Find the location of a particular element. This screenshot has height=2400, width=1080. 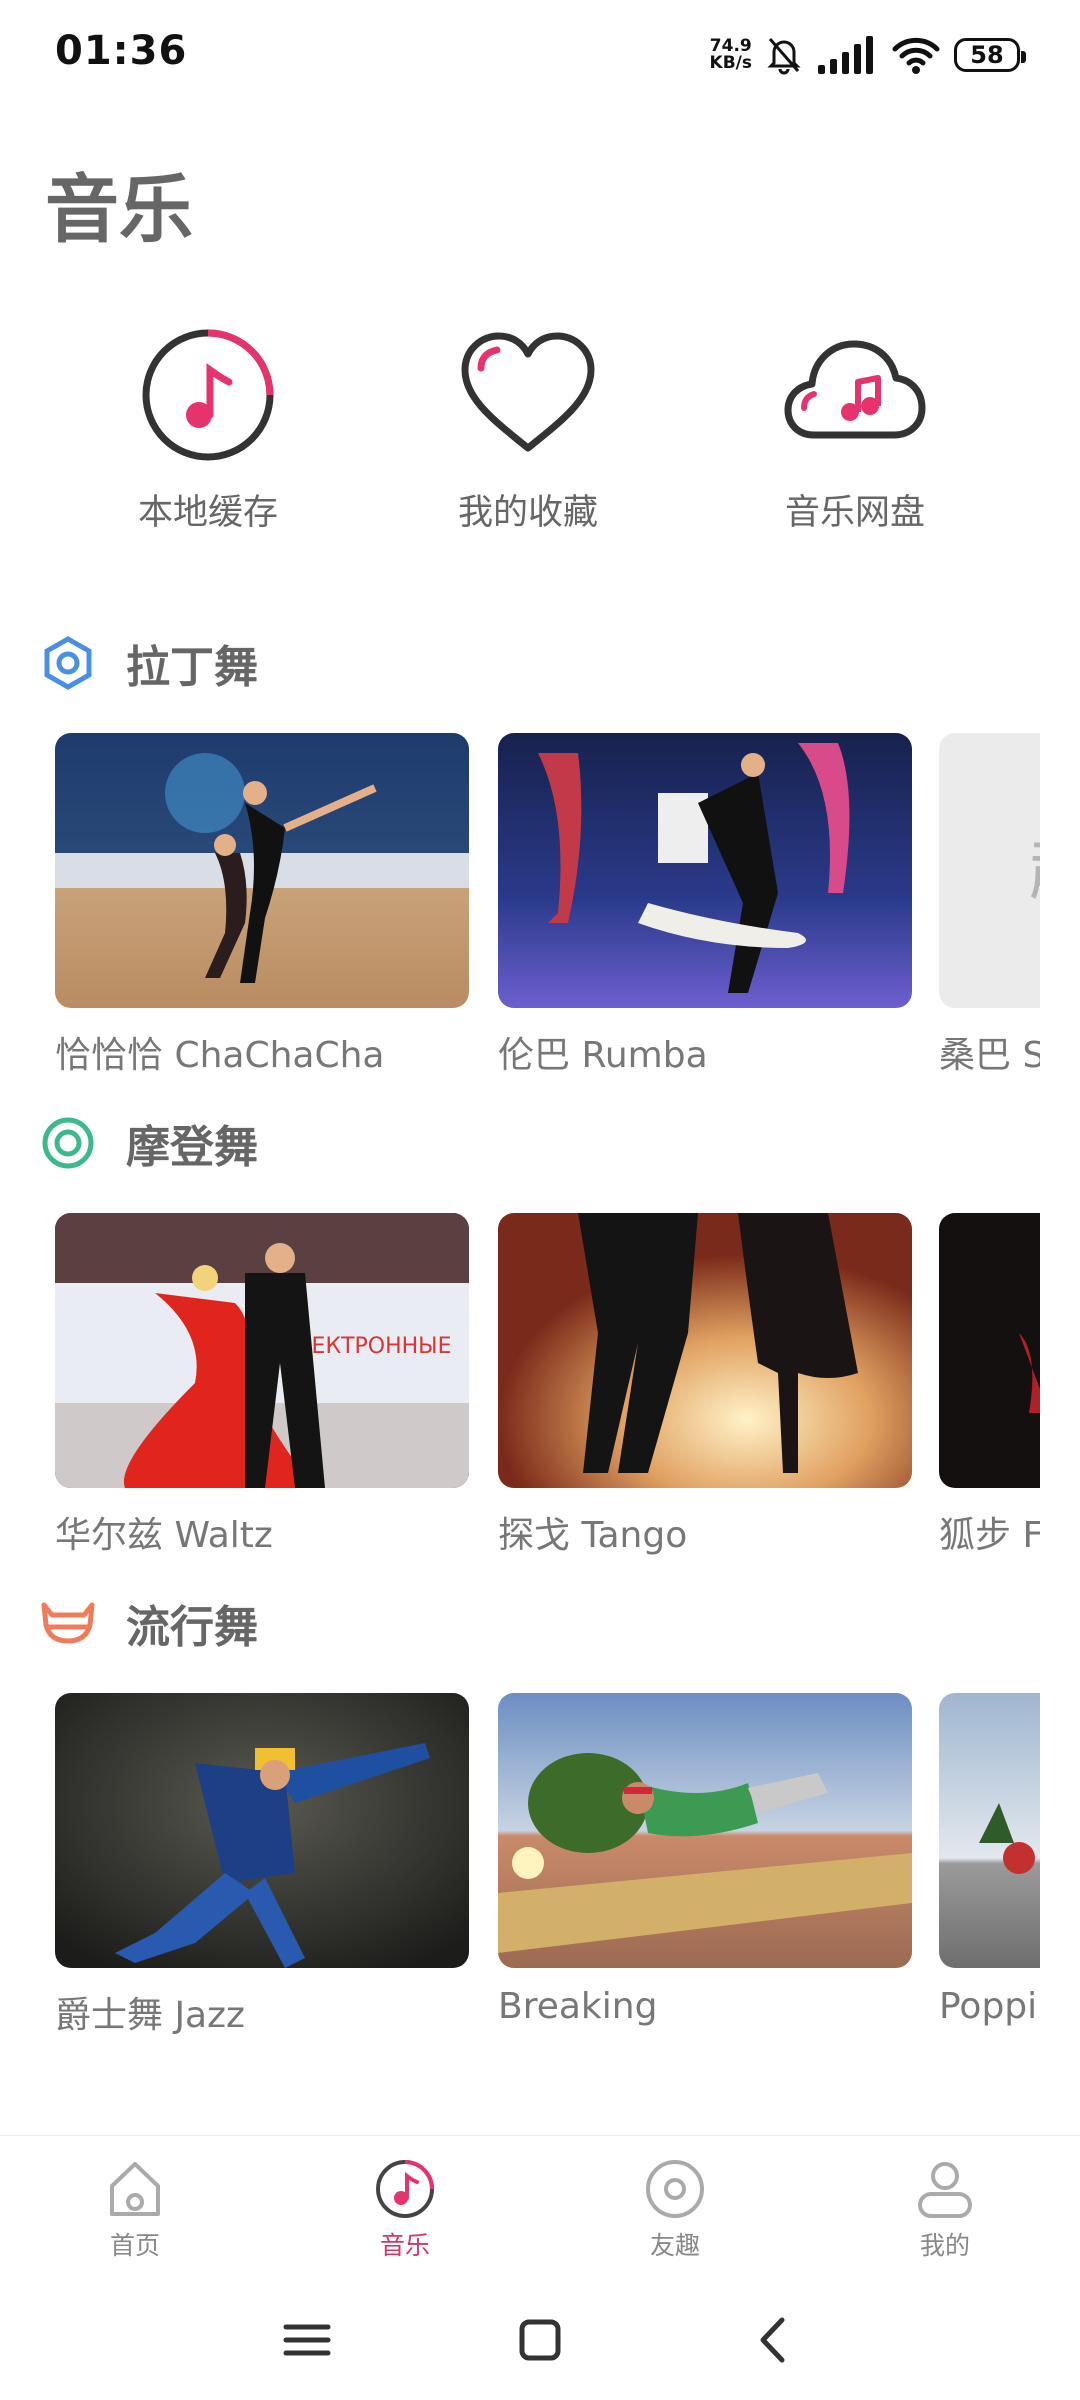

hexagon-icon is located at coordinates (68, 663).